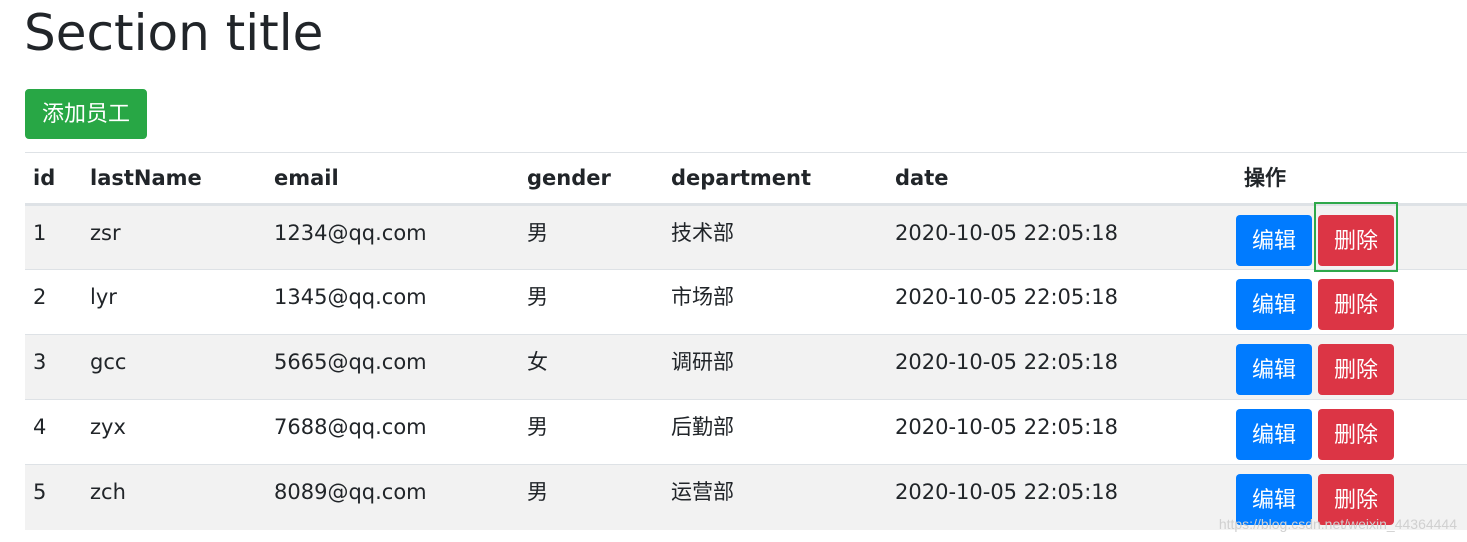 The image size is (1467, 542). I want to click on add-employee-button: 添加员工, so click(86, 114).